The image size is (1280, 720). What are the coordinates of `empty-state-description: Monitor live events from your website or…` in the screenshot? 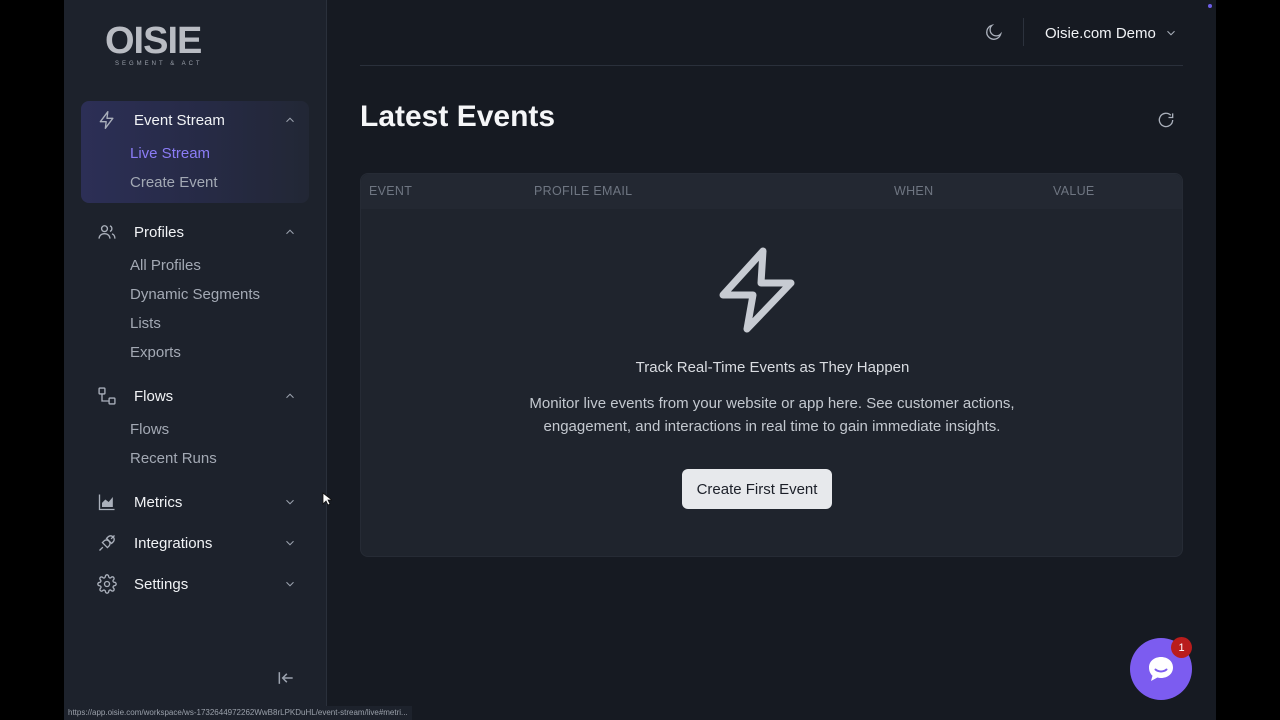 It's located at (772, 415).